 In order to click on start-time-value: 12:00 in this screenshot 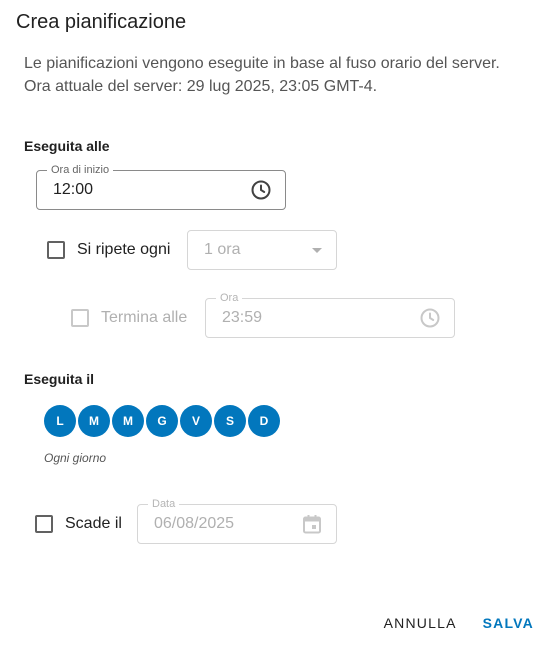, I will do `click(73, 189)`.